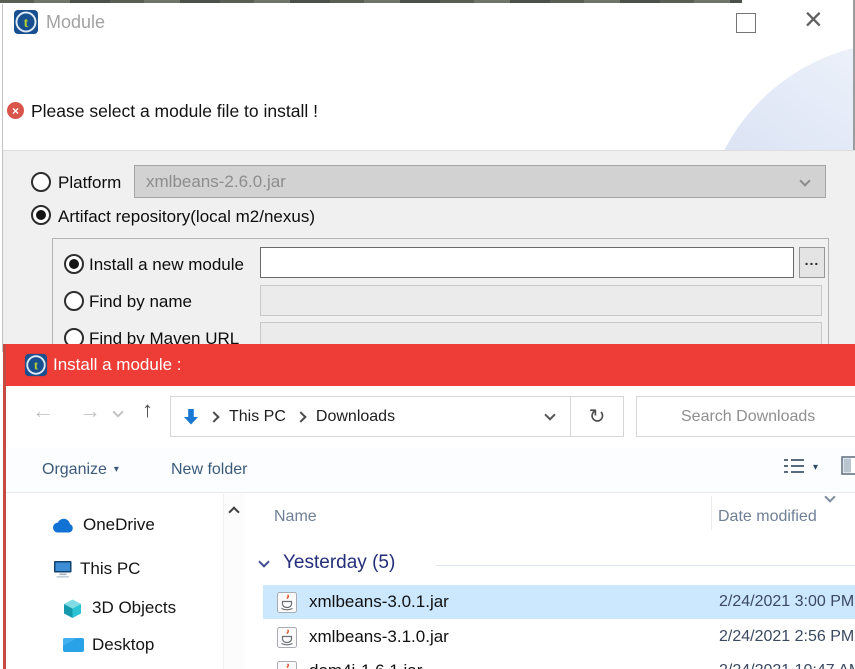 The image size is (855, 669). I want to click on sort-chevron-icon, so click(830, 497).